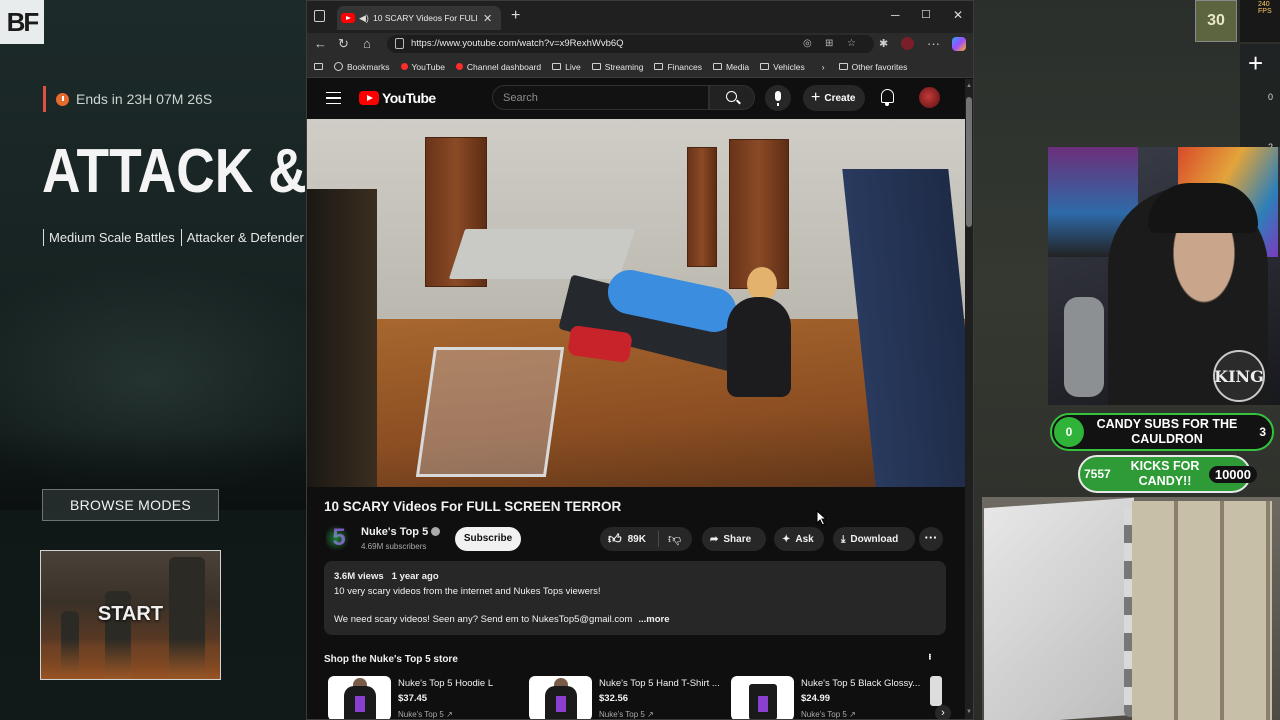 The image size is (1280, 720). I want to click on product-card-partial, so click(936, 691).